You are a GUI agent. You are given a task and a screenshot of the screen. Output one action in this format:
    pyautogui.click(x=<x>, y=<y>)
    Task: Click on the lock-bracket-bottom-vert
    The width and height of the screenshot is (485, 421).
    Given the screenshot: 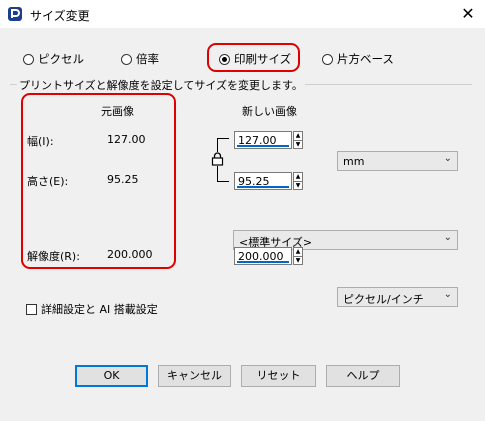 What is the action you would take?
    pyautogui.click(x=217, y=174)
    